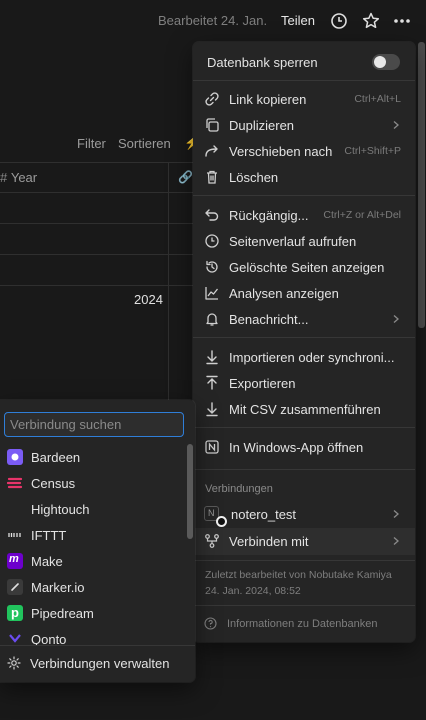 Image resolution: width=426 pixels, height=720 pixels. What do you see at coordinates (97, 662) in the screenshot?
I see `manage-connections-button: Verbindungen verwalten` at bounding box center [97, 662].